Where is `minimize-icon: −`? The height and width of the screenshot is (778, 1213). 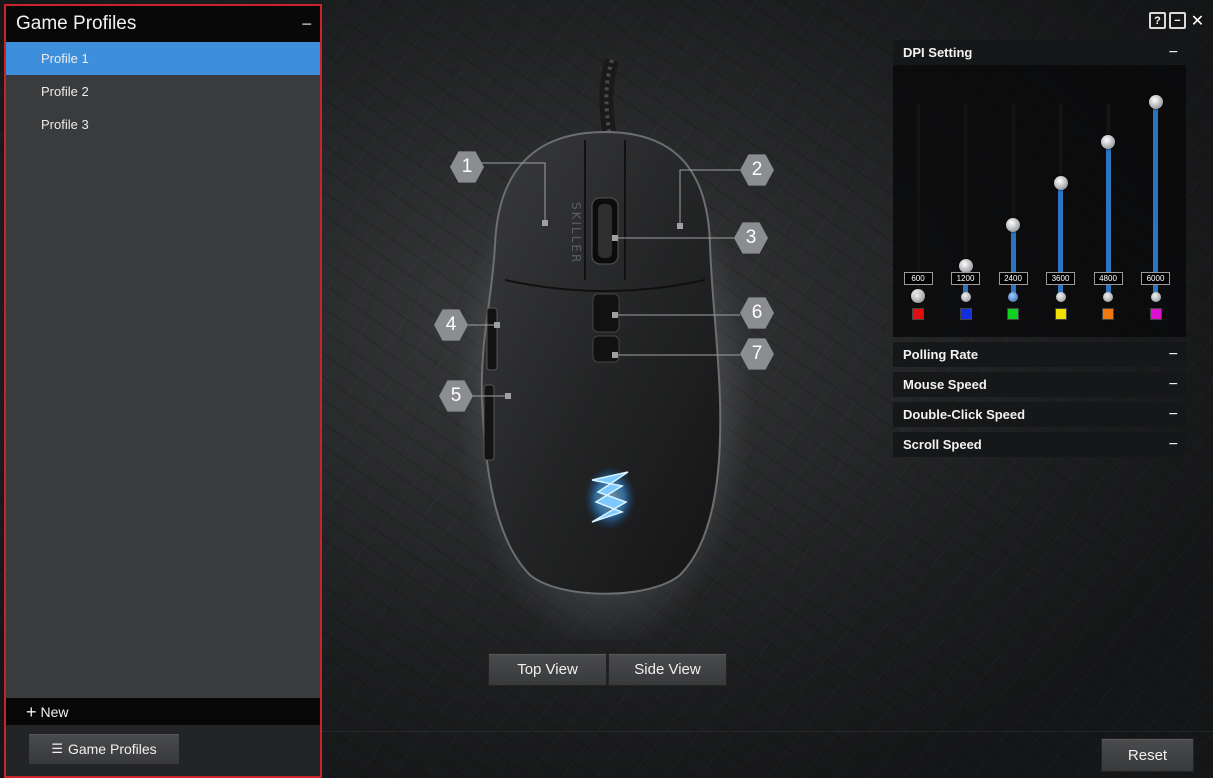
minimize-icon: − is located at coordinates (1177, 20).